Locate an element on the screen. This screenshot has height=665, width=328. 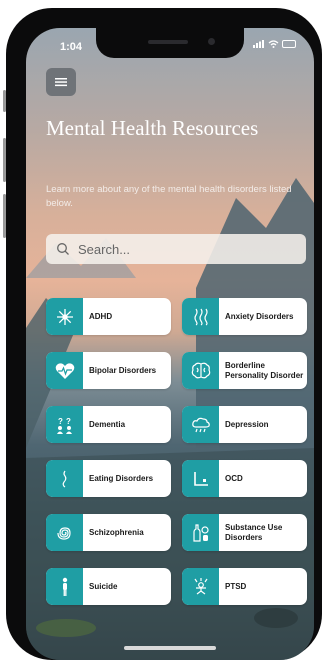
disorder-card-ptsd: PTSD is located at coordinates (244, 586).